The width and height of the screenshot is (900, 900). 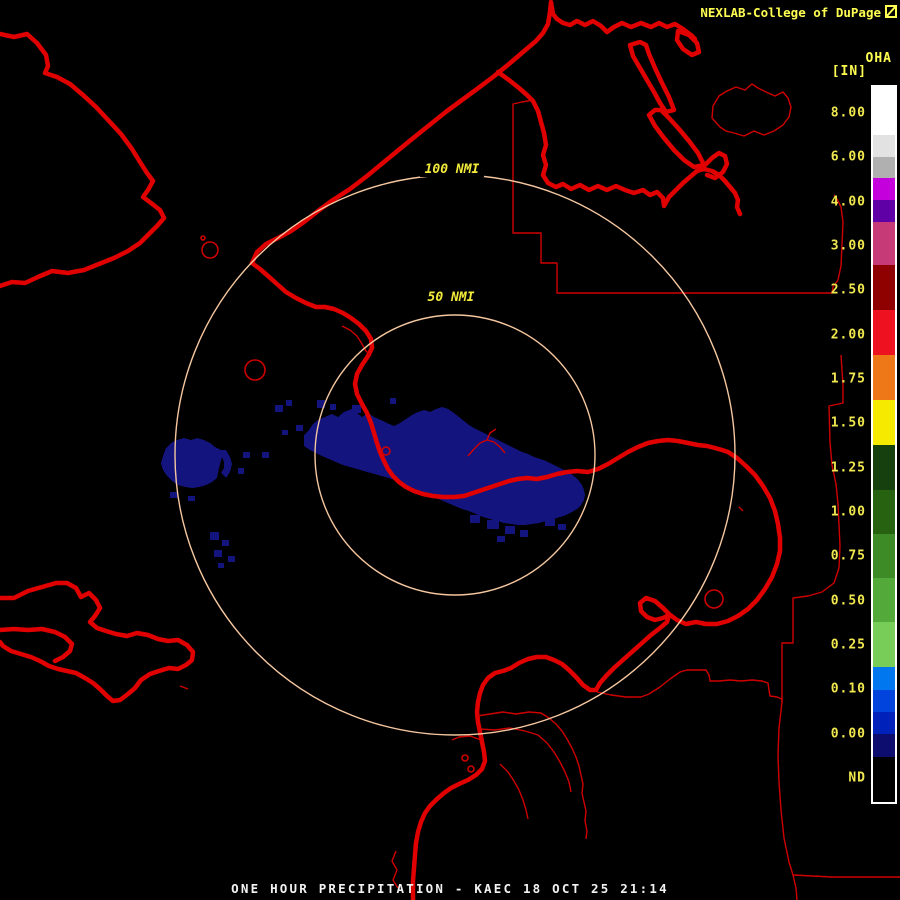 I want to click on colorbar-tick-label: 1.00, so click(x=848, y=512).